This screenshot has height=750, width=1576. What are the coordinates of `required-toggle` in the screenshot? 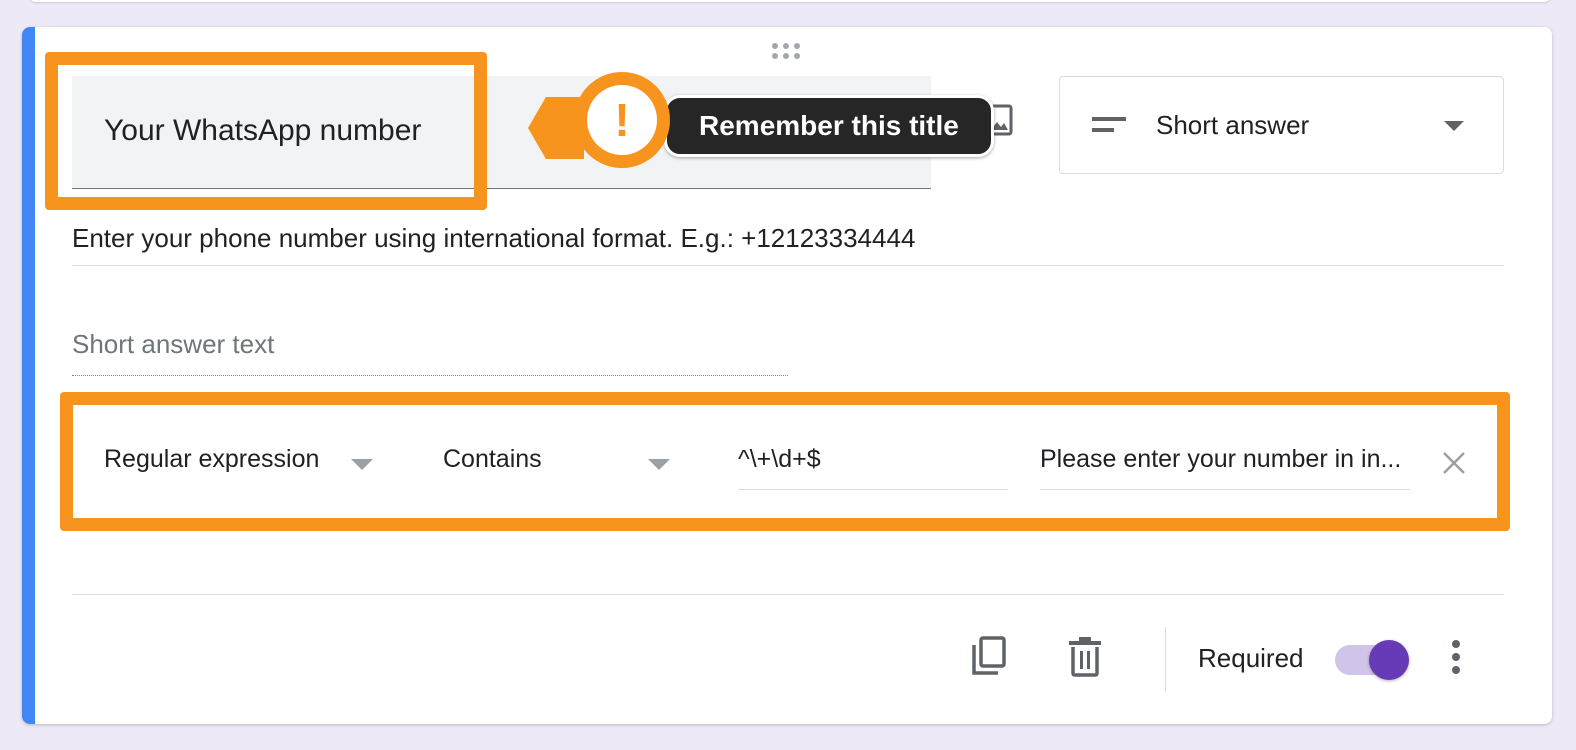 It's located at (1373, 660).